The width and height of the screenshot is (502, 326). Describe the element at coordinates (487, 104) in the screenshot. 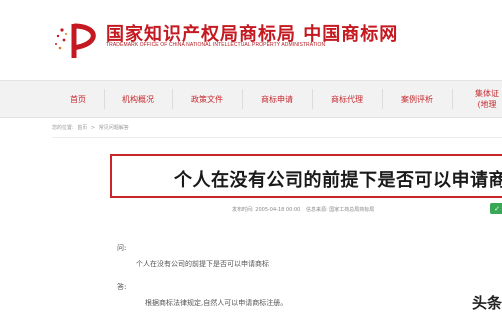

I see `nav-item-collective-line2: (地理` at that location.